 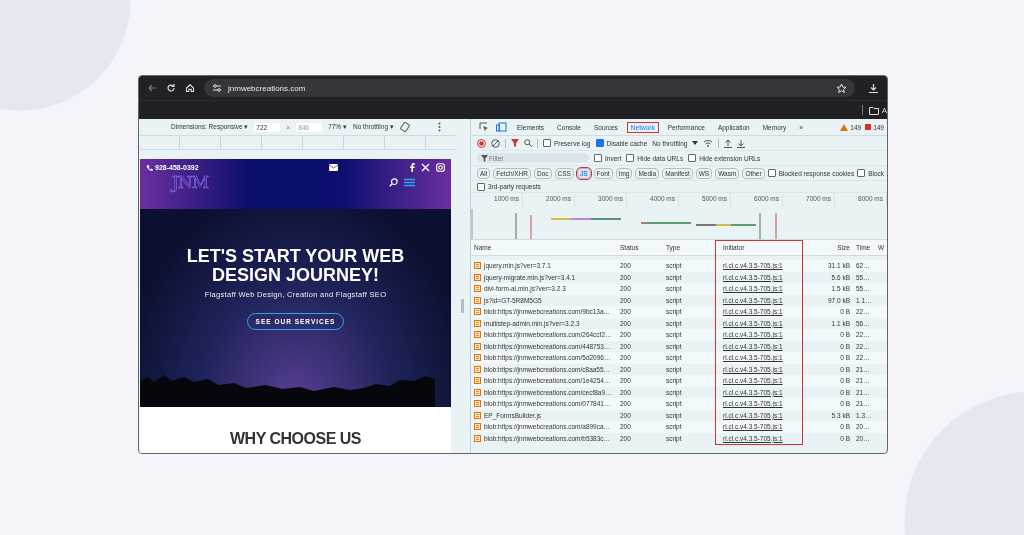 I want to click on flag-icon, so click(x=868, y=127).